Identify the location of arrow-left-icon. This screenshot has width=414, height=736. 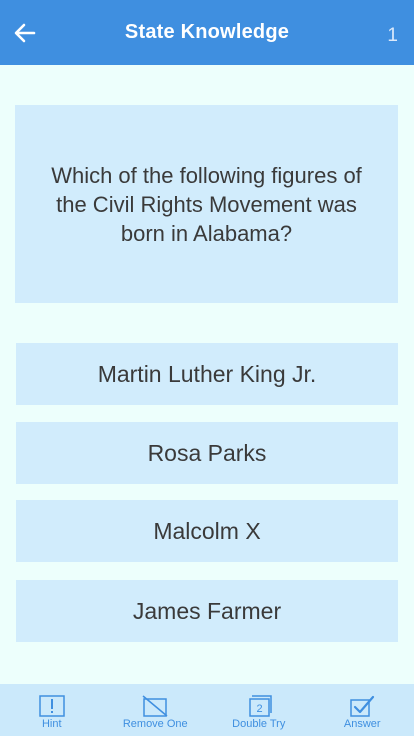
(25, 33).